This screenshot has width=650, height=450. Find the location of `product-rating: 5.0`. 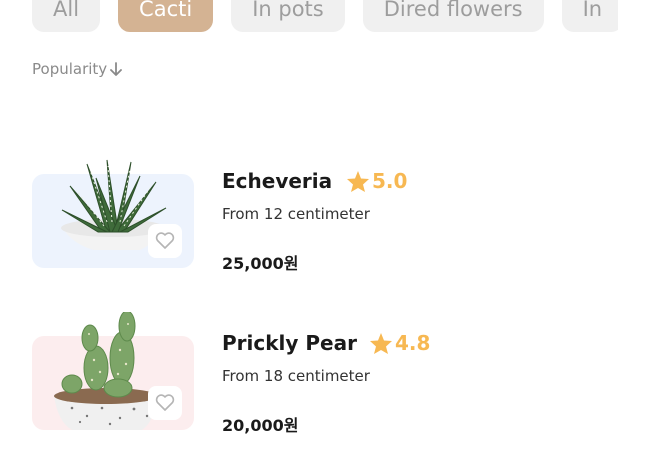

product-rating: 5.0 is located at coordinates (376, 181).